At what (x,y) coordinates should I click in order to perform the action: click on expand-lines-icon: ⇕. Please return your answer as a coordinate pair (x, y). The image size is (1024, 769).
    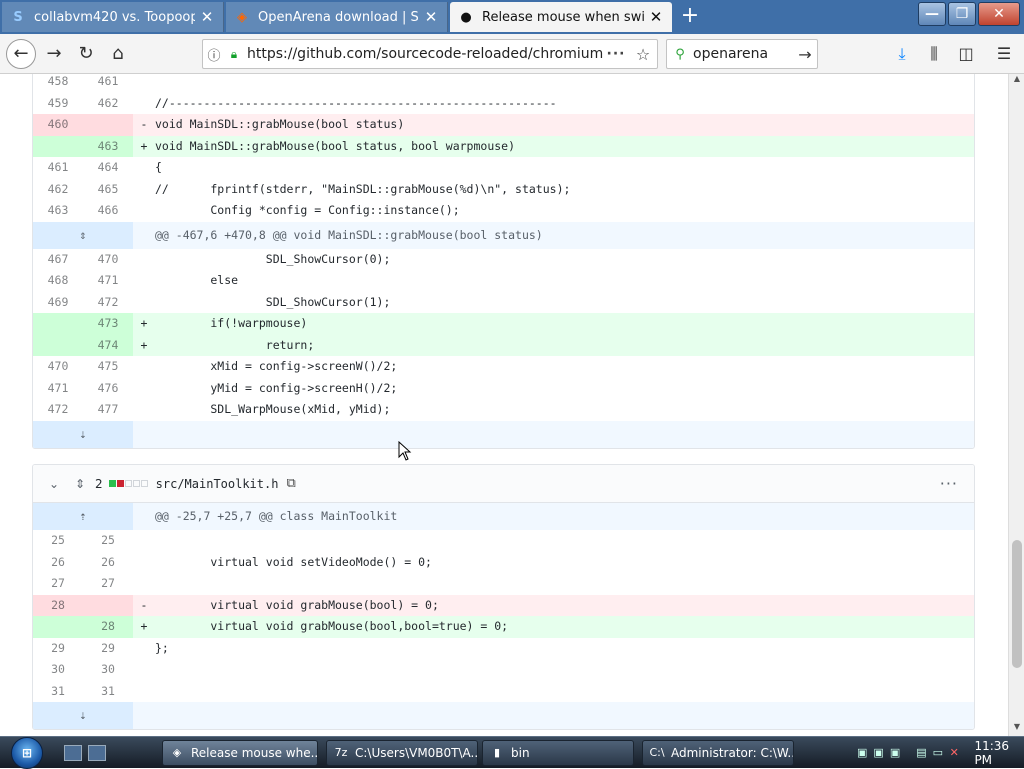
    Looking at the image, I should click on (83, 235).